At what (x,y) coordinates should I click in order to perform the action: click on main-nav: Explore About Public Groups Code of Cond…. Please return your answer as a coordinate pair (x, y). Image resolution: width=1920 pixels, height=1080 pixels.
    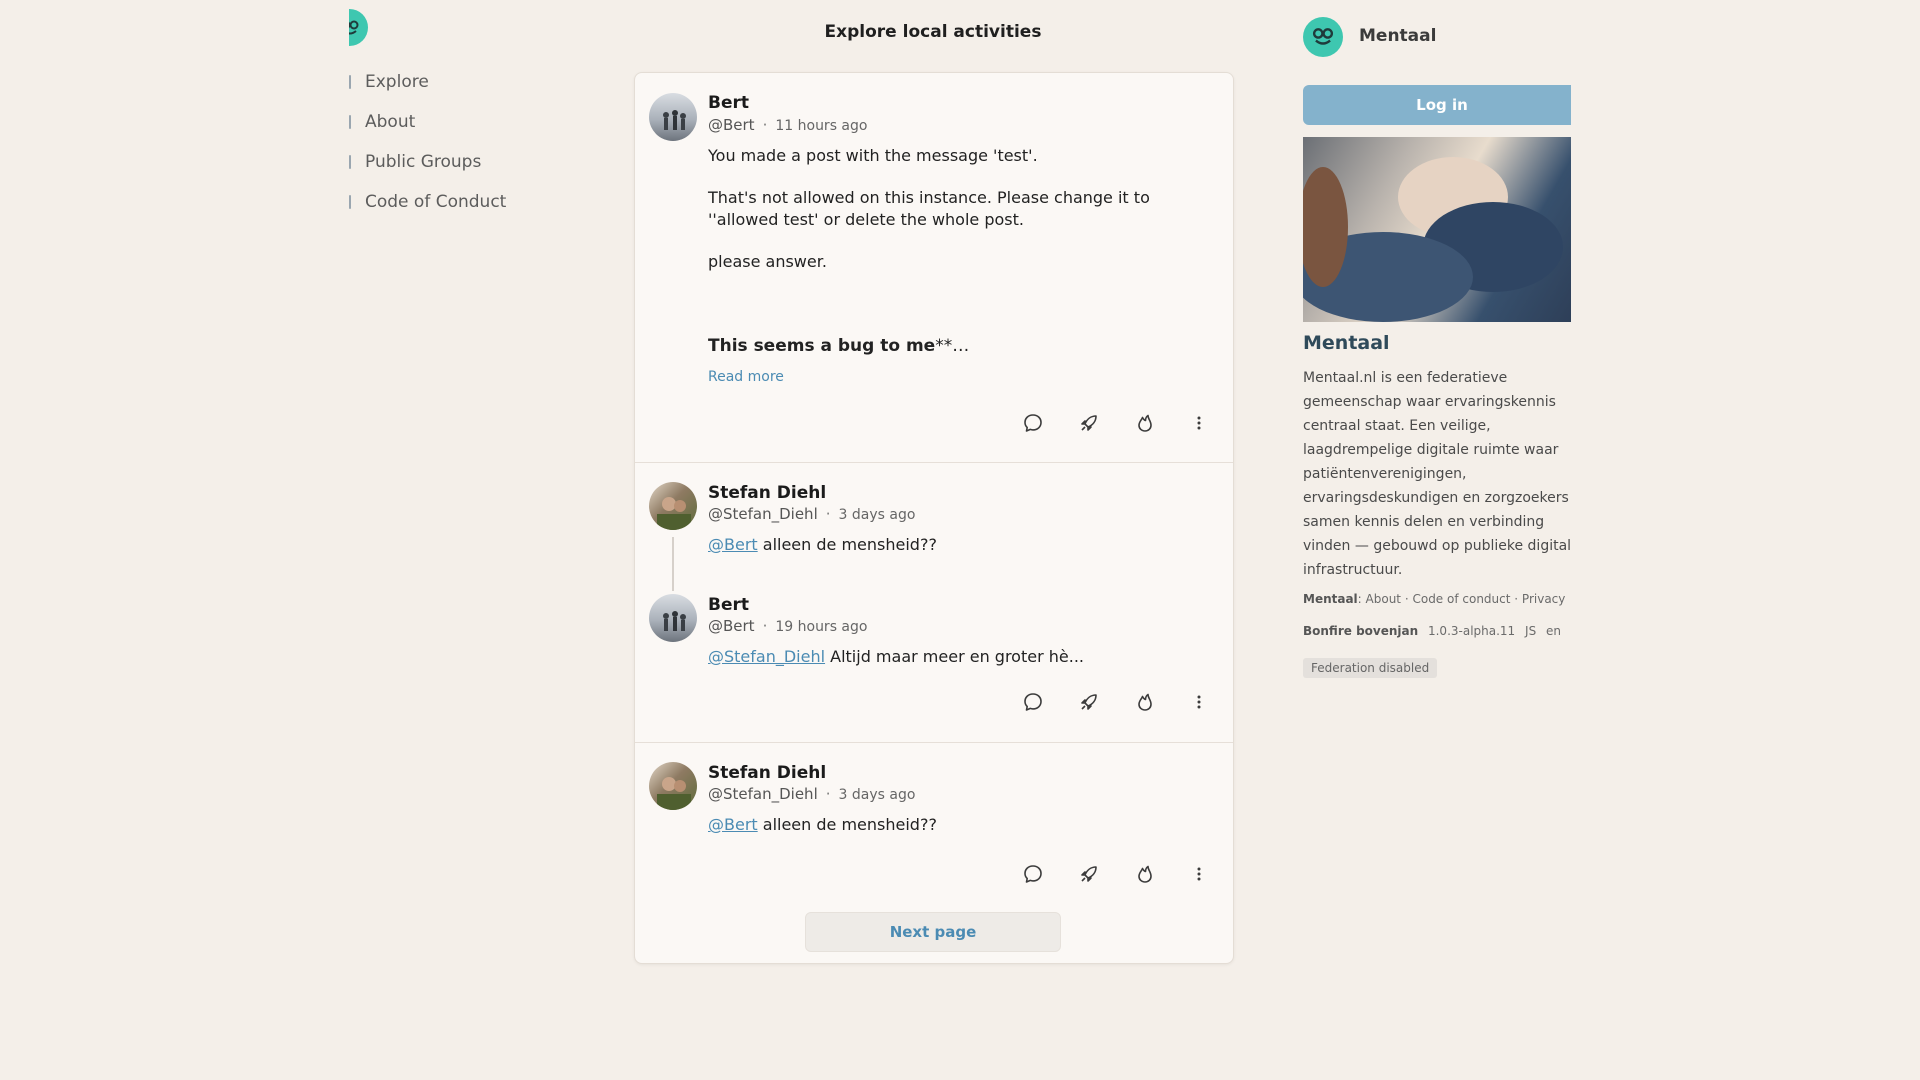
    Looking at the image, I should click on (427, 142).